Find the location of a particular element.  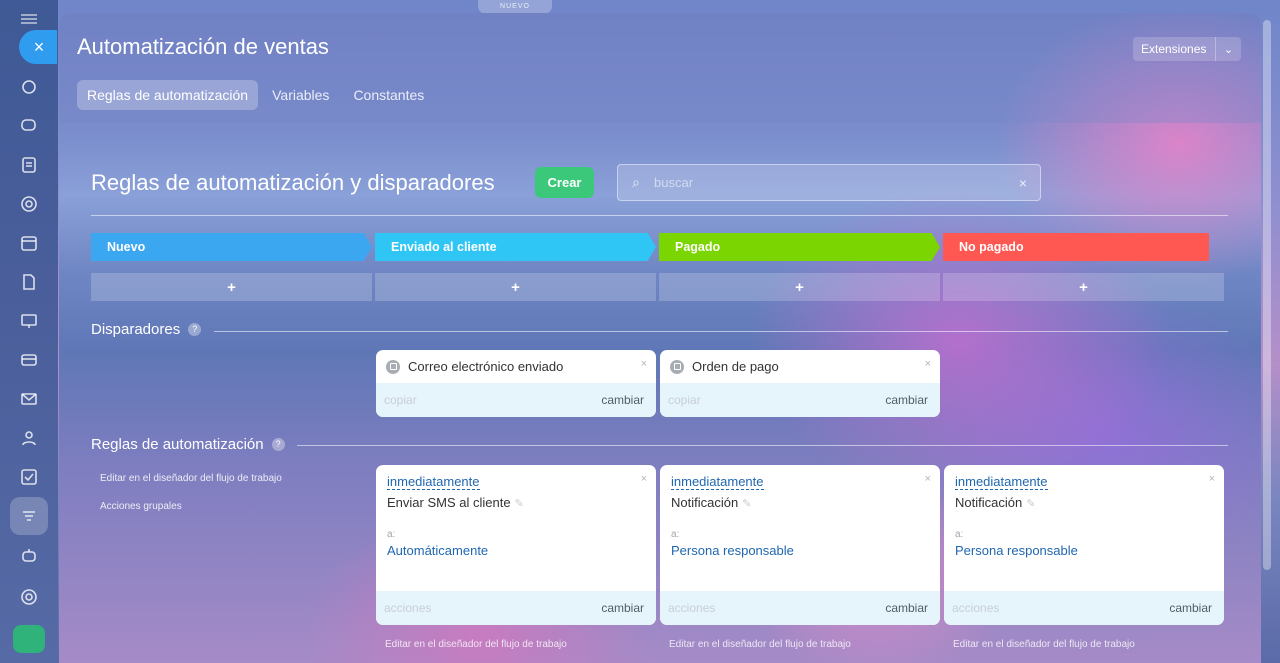

stage-pagado: Pagado is located at coordinates (799, 247).